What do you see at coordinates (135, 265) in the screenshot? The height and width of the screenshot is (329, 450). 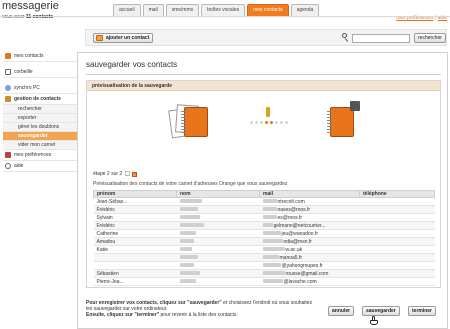 I see `cell-prenom` at bounding box center [135, 265].